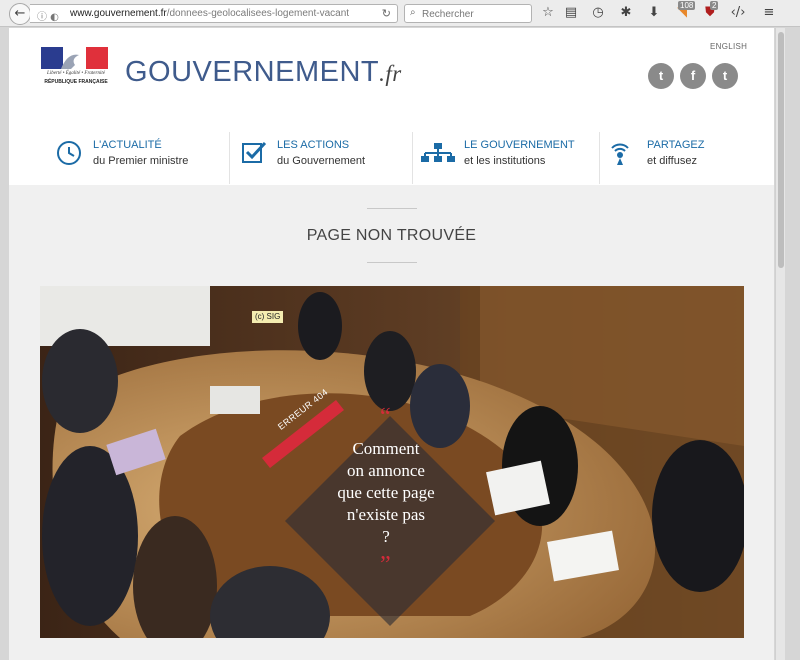  I want to click on nav-title: L'ACTUALITÉ, so click(127, 145).